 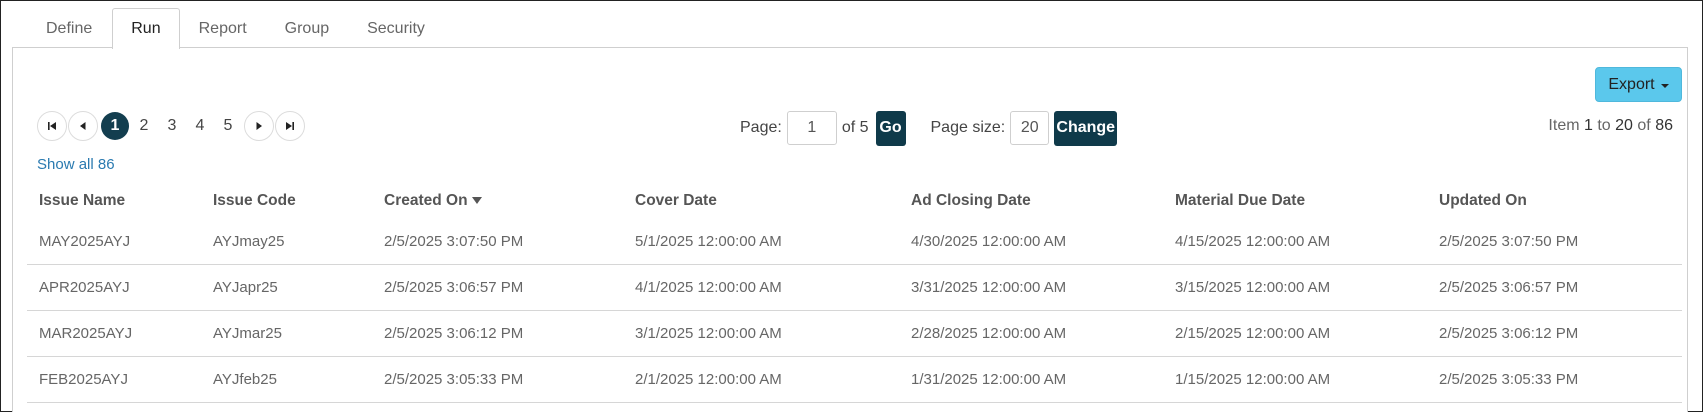 I want to click on cell-material-due-date: 4/15/2025 12:00:00 AM, so click(x=1253, y=241).